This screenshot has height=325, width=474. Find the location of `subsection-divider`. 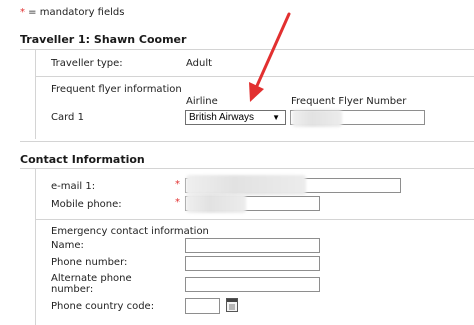

subsection-divider is located at coordinates (254, 219).